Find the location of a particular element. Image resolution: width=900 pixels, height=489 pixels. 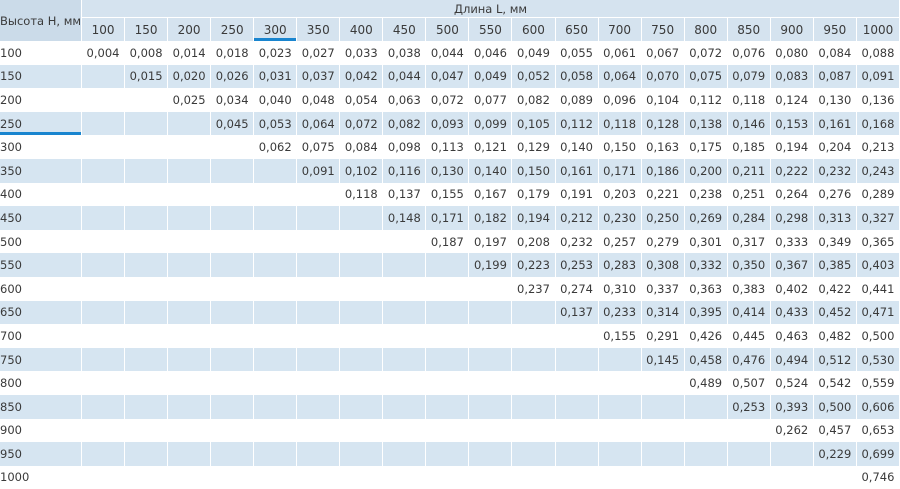

table-cell: 0,015 is located at coordinates (147, 76).